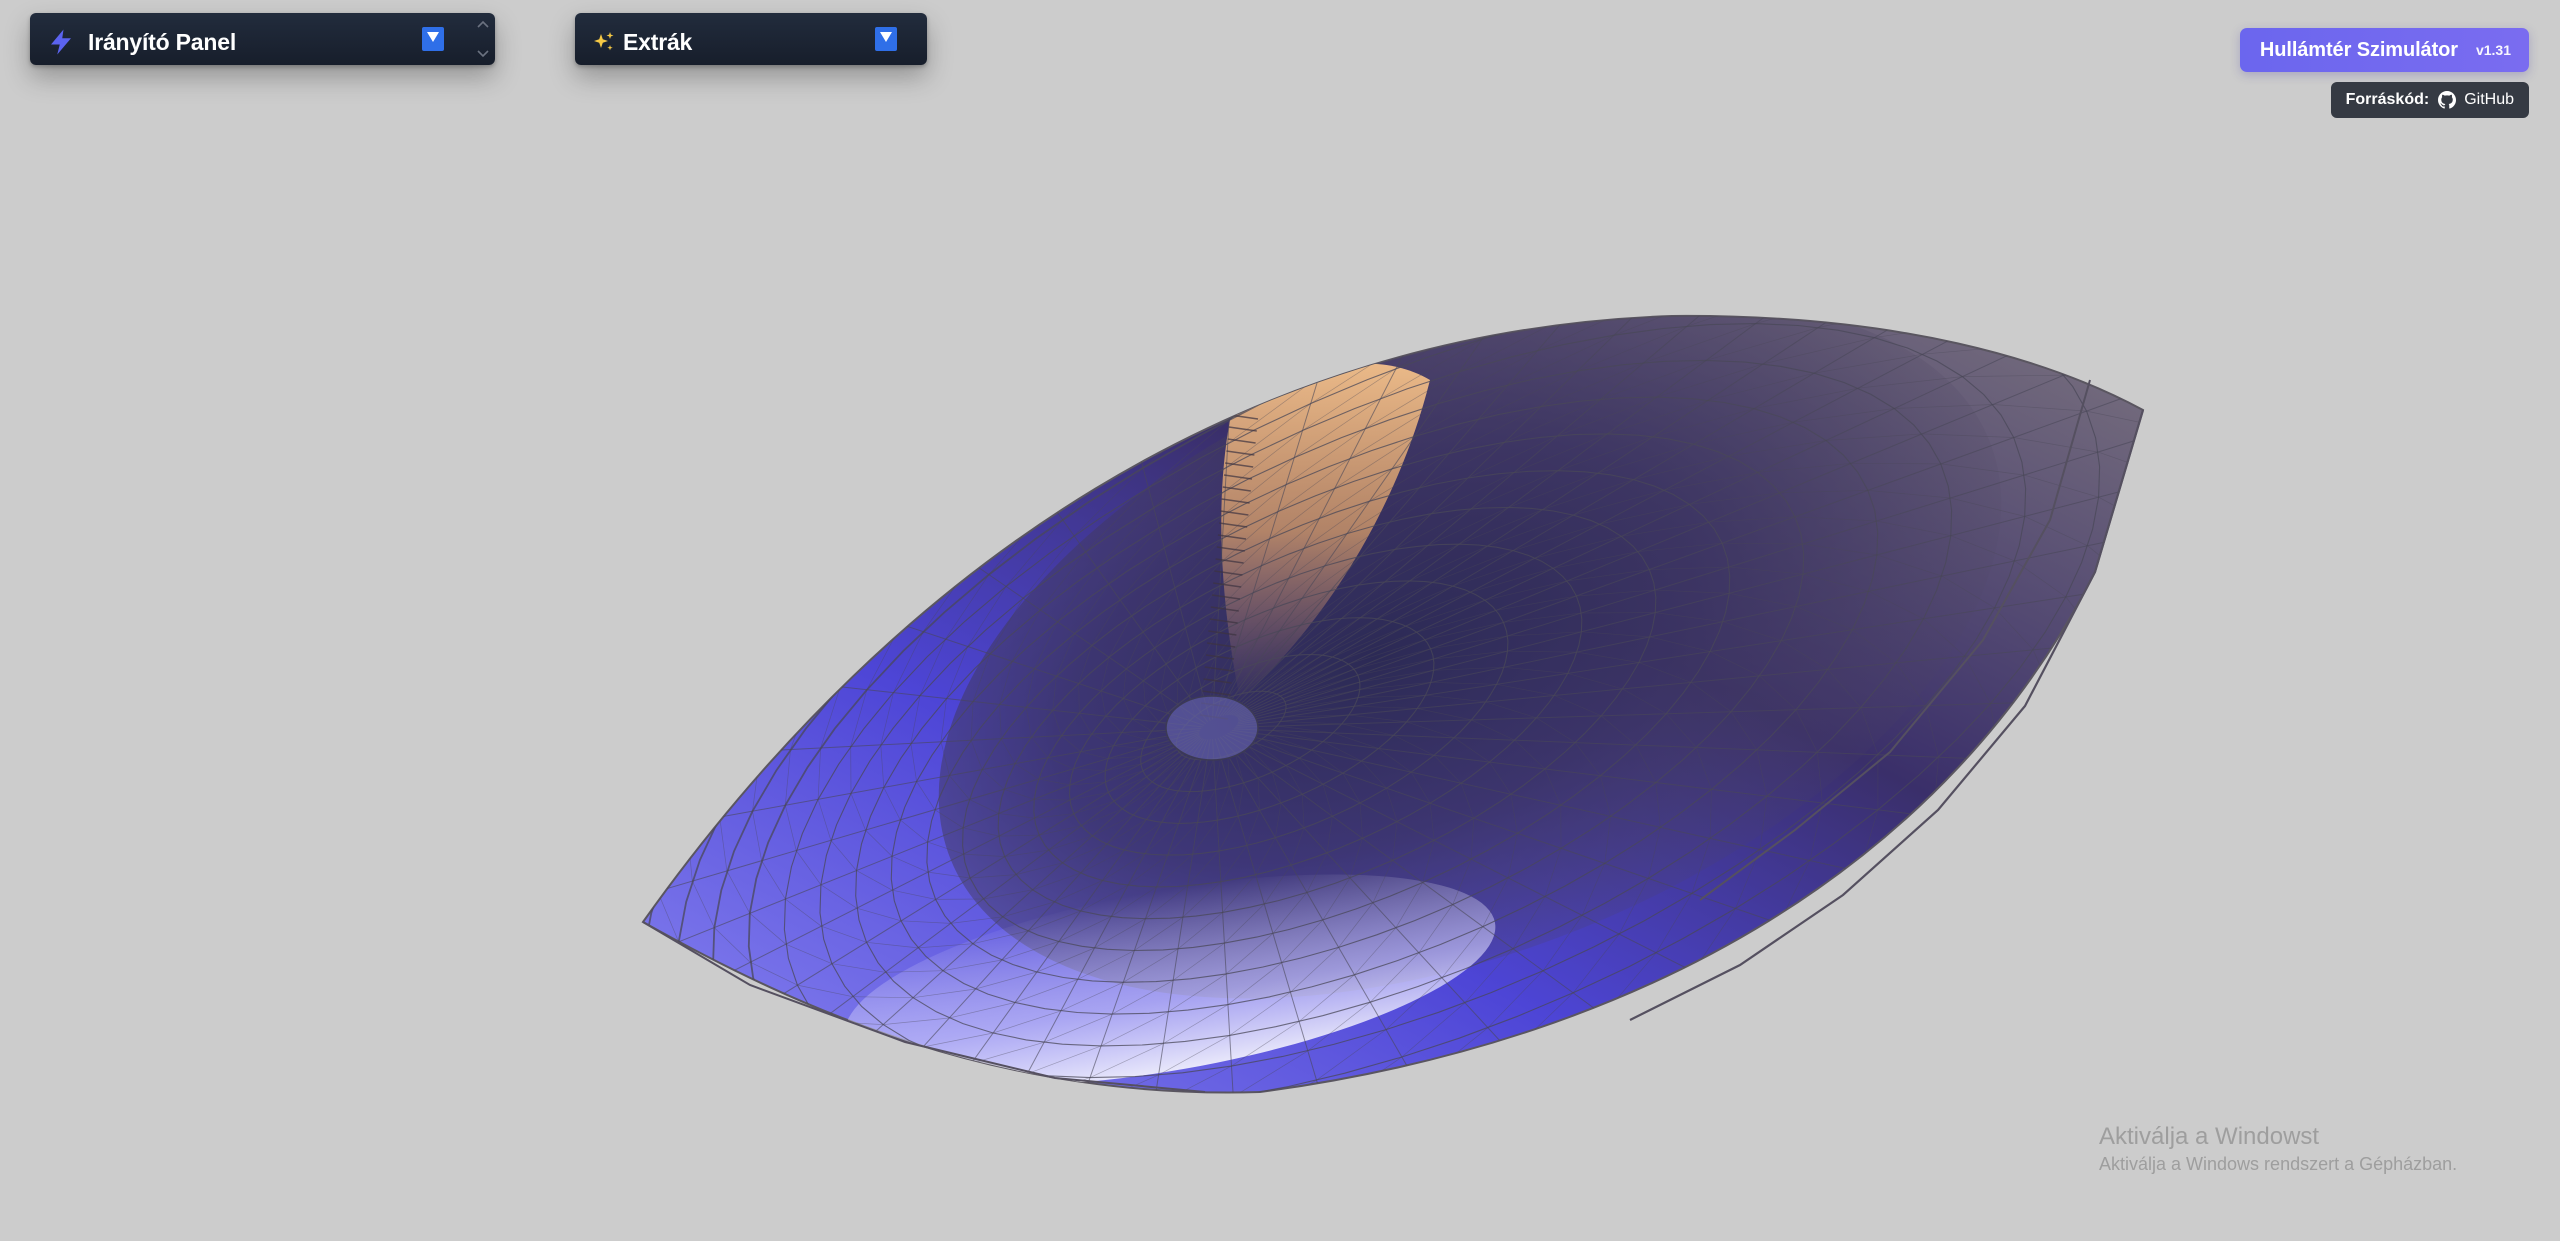 The height and width of the screenshot is (1241, 2560). I want to click on extras-panel-title: Extrák, so click(658, 41).